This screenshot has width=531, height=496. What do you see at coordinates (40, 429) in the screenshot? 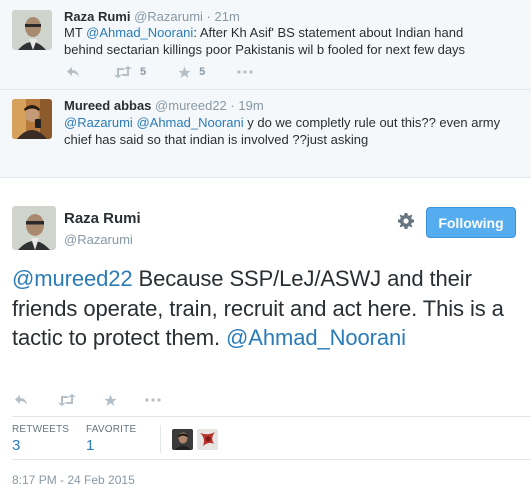
I see `retweets-label: RETWEETS` at bounding box center [40, 429].